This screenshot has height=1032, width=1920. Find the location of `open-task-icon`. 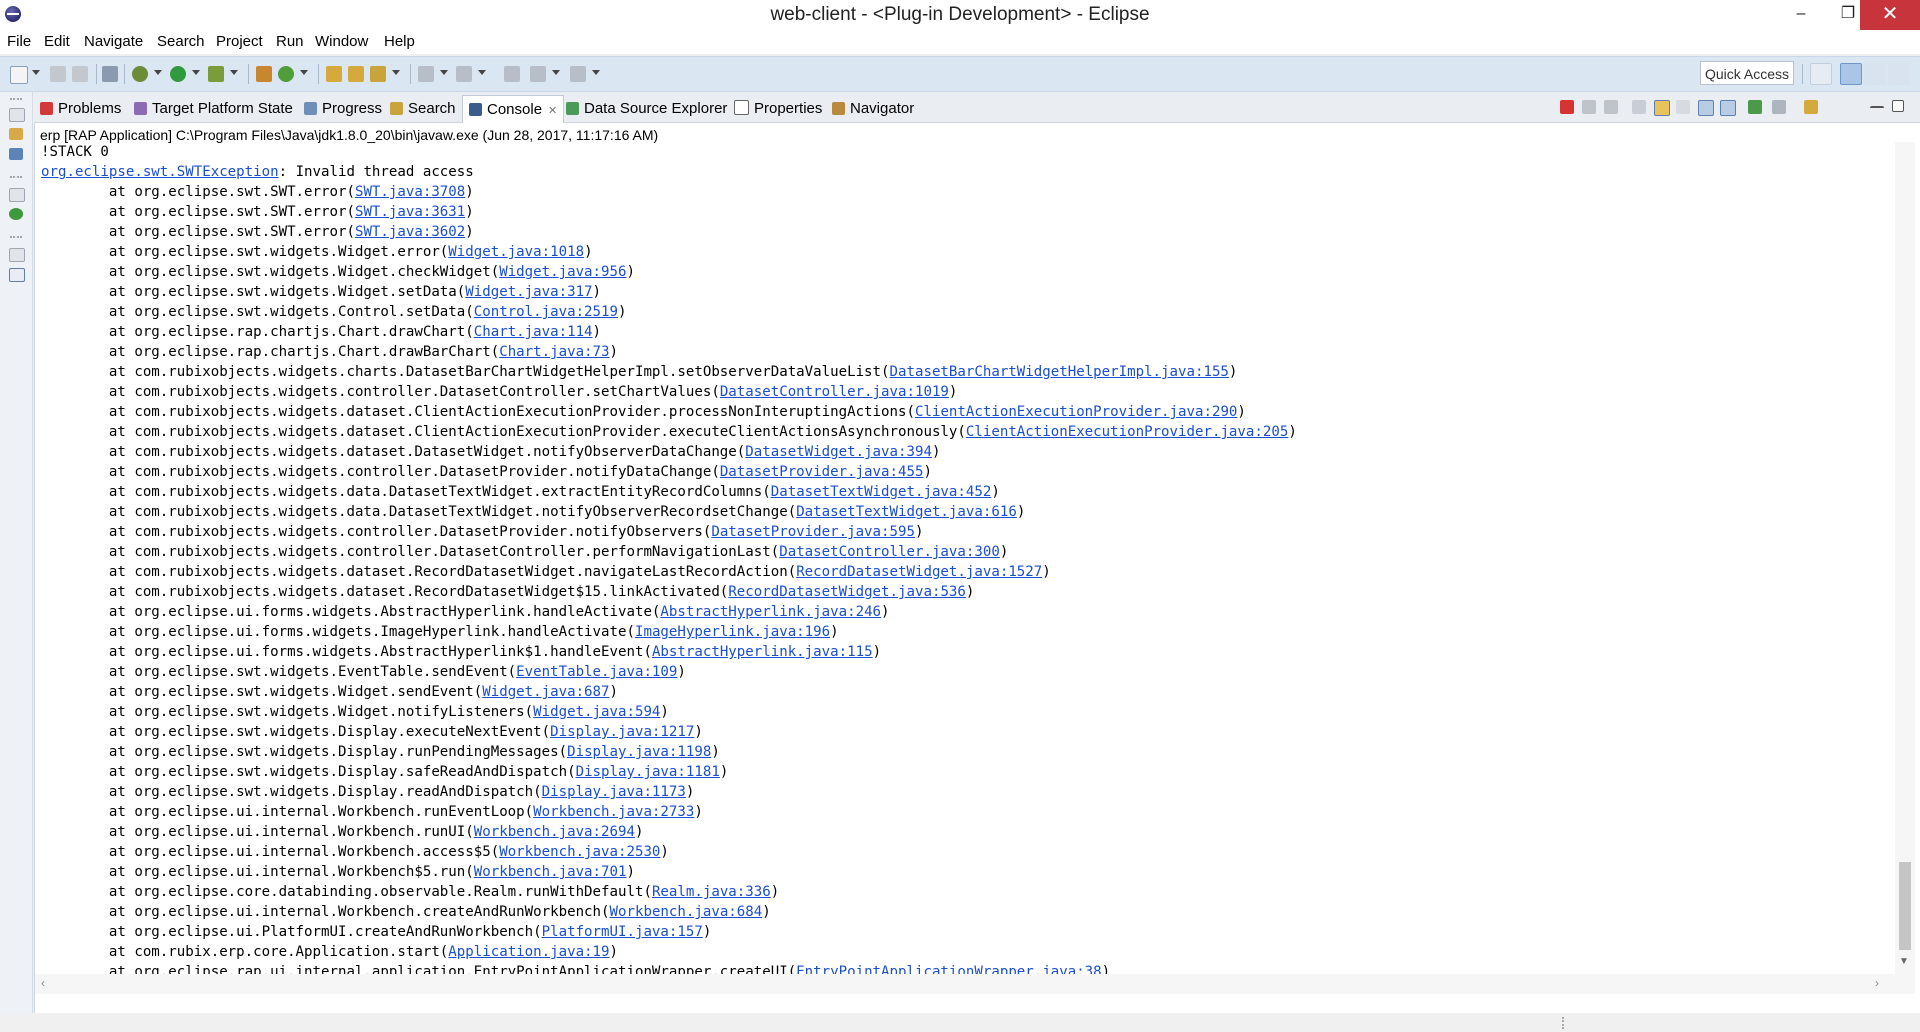

open-task-icon is located at coordinates (356, 74).